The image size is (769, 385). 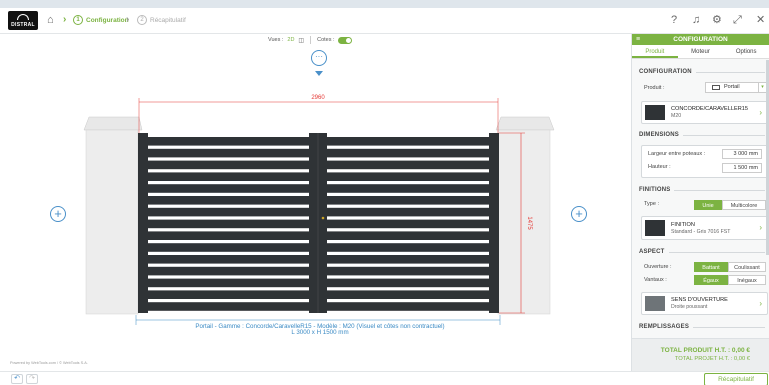 What do you see at coordinates (712, 359) in the screenshot?
I see `total-project: TOTAL PROJET H.T. : 0,00 €` at bounding box center [712, 359].